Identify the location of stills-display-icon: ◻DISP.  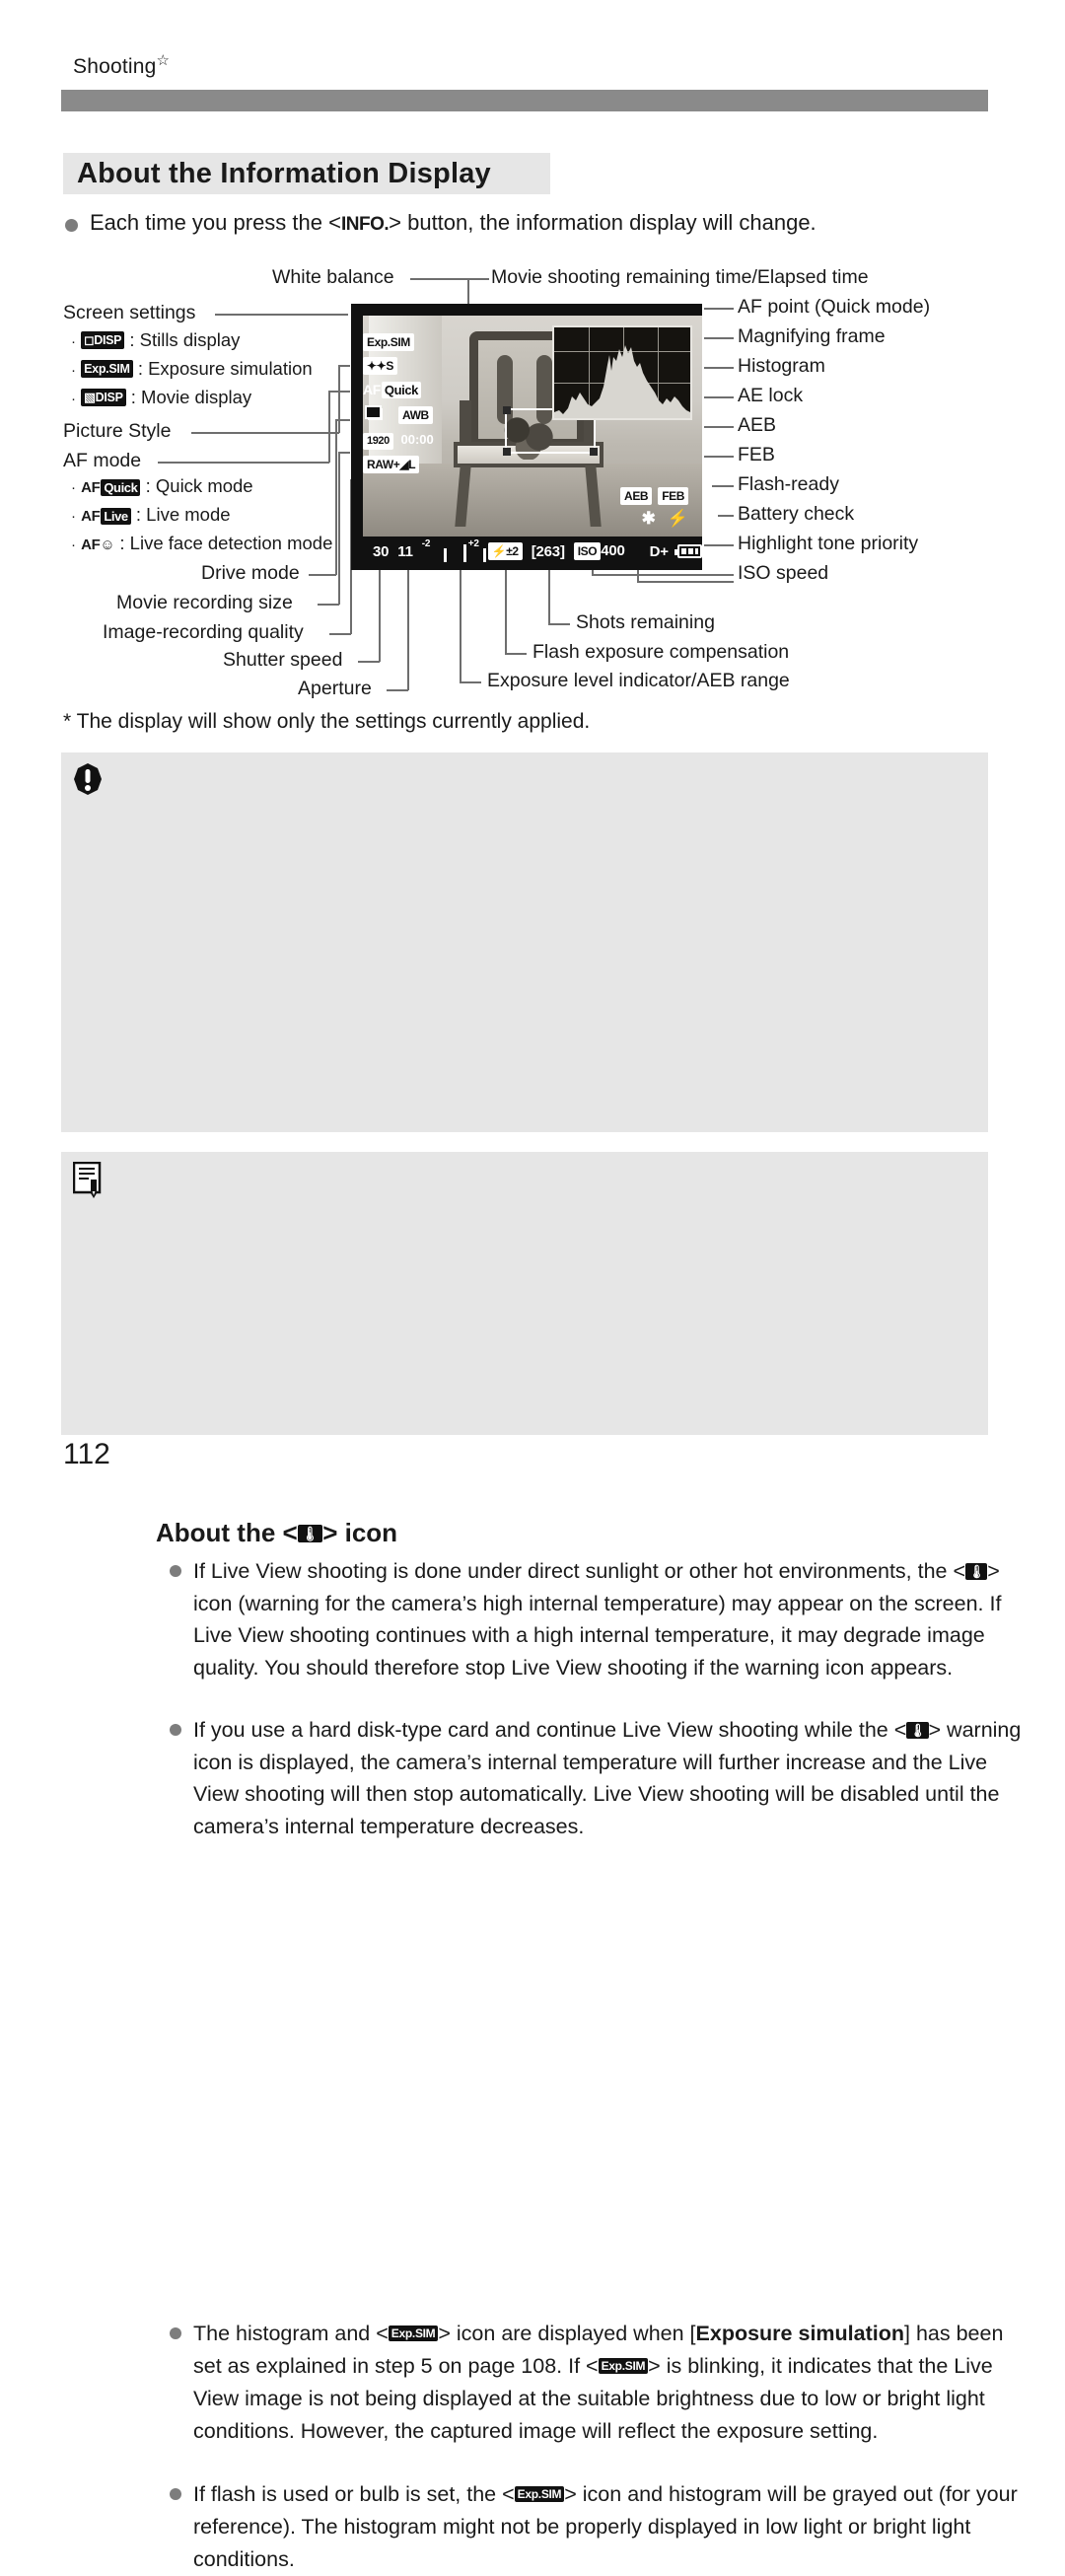
(103, 340).